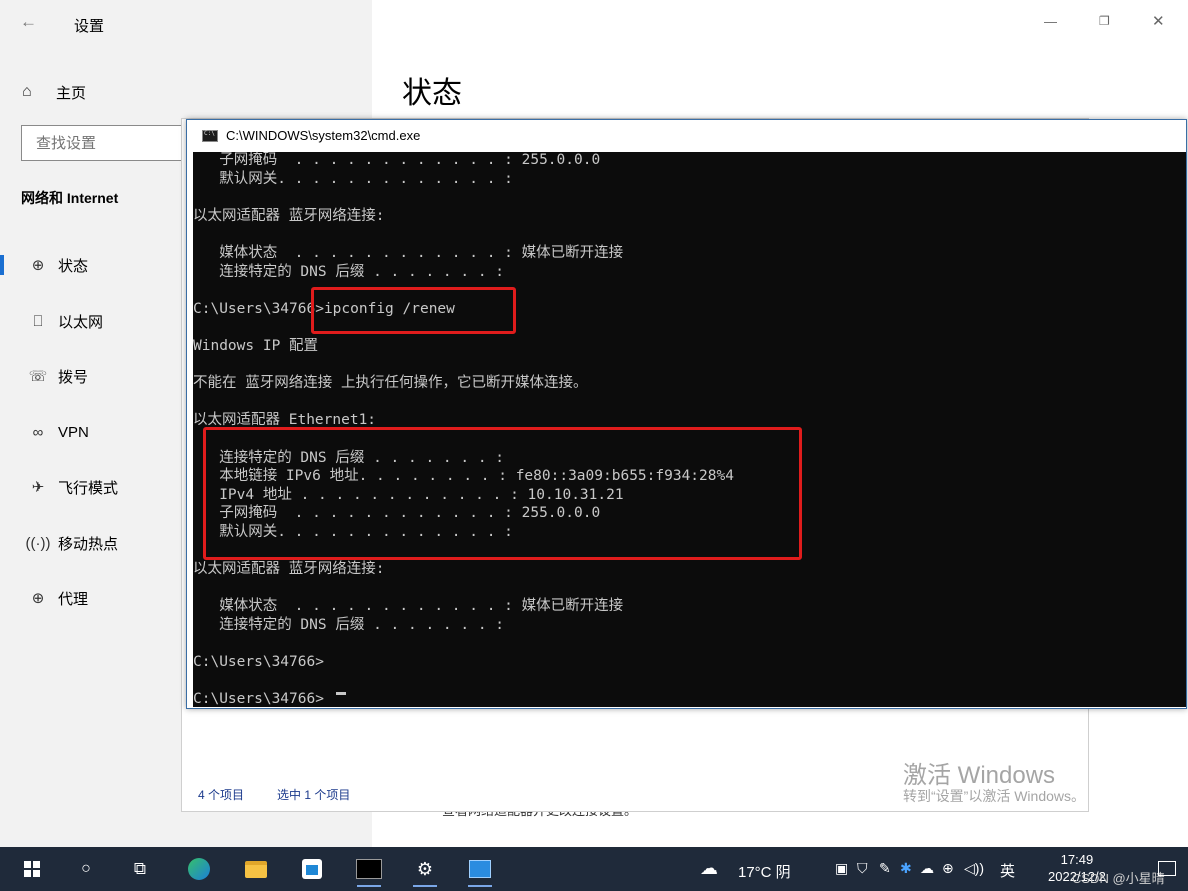  I want to click on taskbar-store, so click(312, 869).